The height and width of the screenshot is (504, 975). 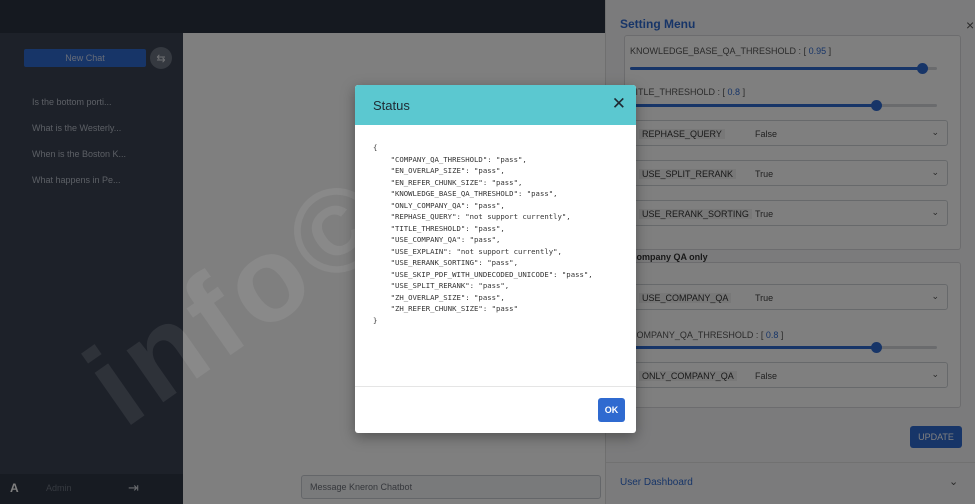 What do you see at coordinates (450, 159) in the screenshot?
I see `status-json-line: "COMPANY_QA_THRESHOLD": "pass",` at bounding box center [450, 159].